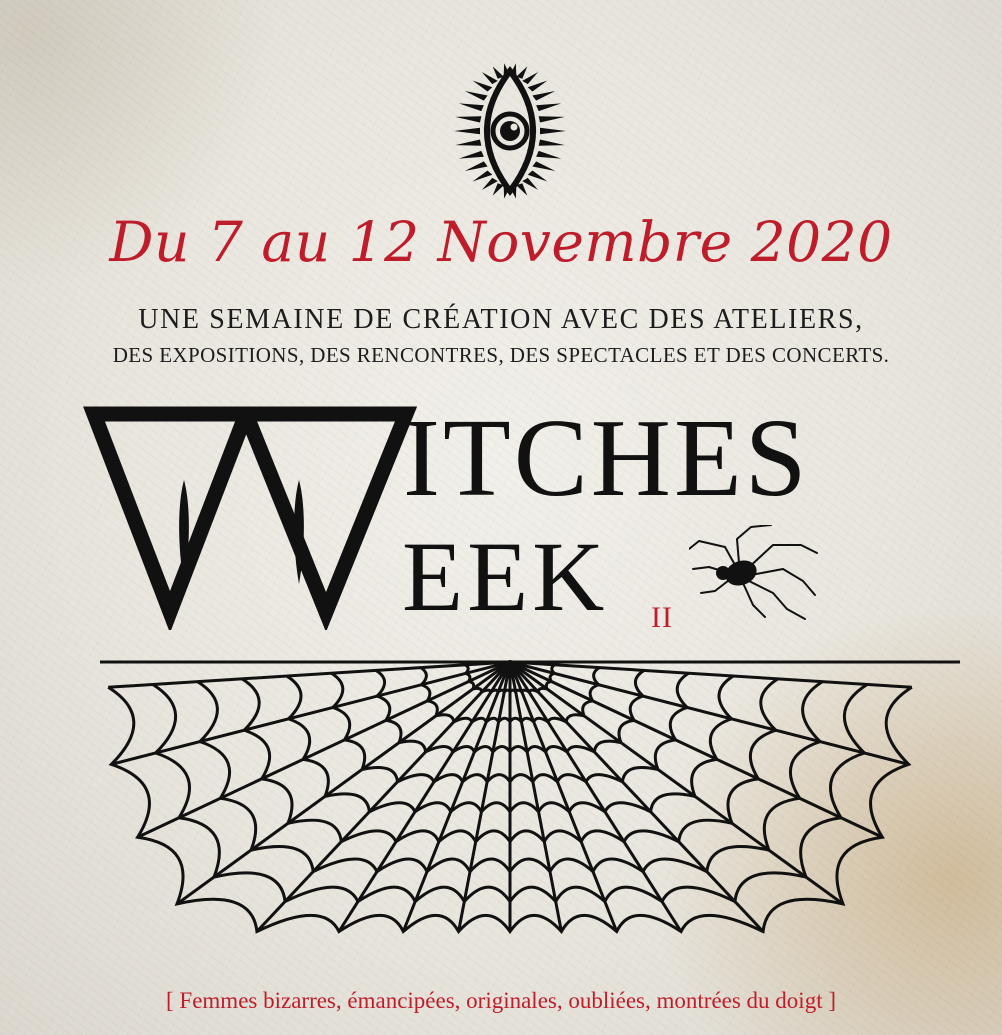 This screenshot has height=1035, width=1002. What do you see at coordinates (753, 572) in the screenshot?
I see `spider-icon` at bounding box center [753, 572].